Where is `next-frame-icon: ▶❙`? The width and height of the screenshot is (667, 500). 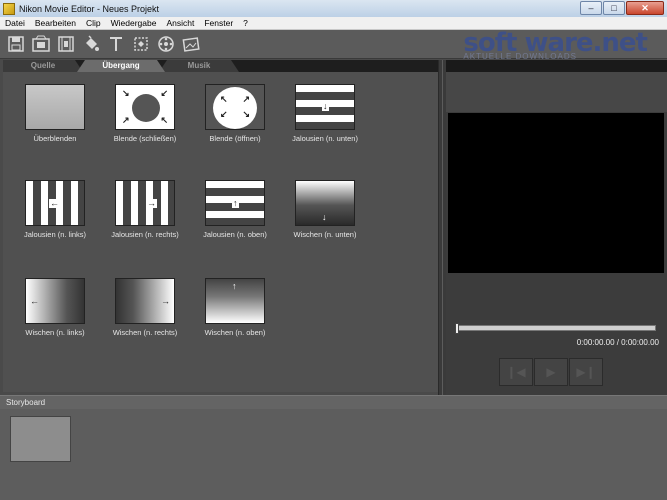
next-frame-icon: ▶❙ is located at coordinates (586, 372).